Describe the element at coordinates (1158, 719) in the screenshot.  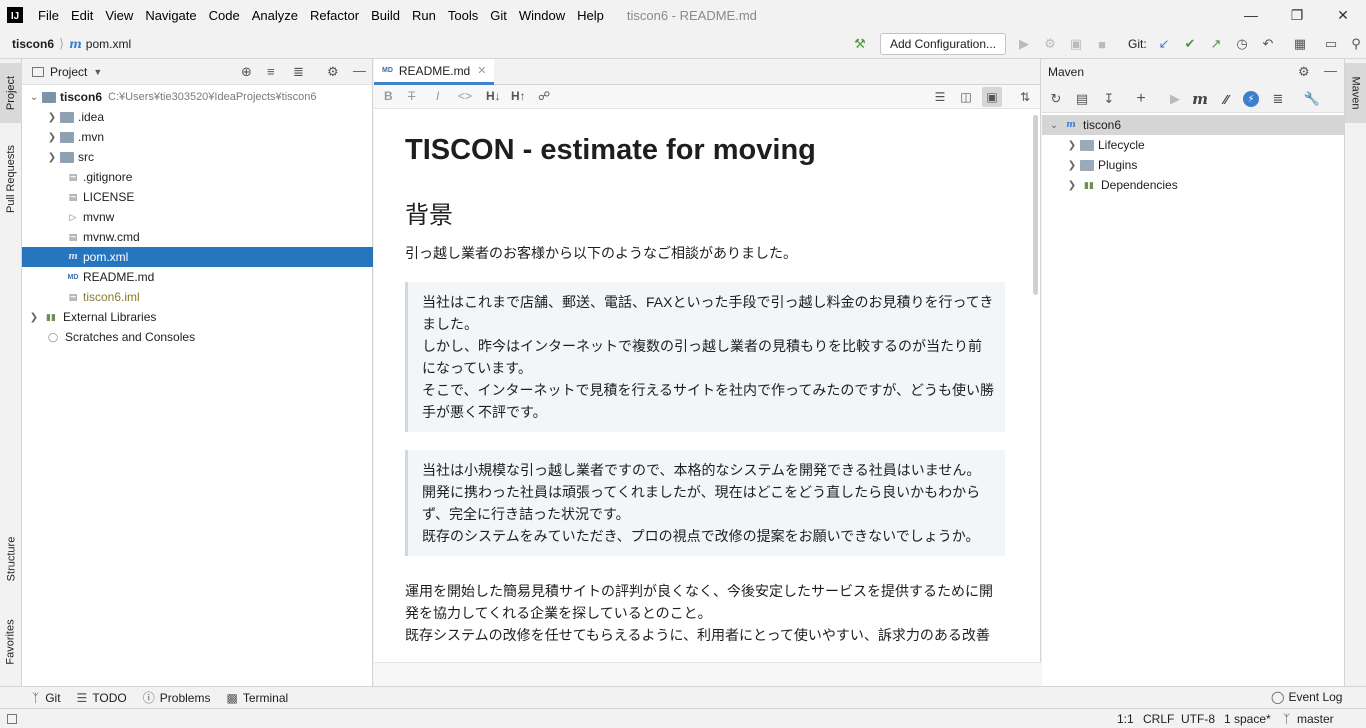
I see `line-separator: CRLF` at that location.